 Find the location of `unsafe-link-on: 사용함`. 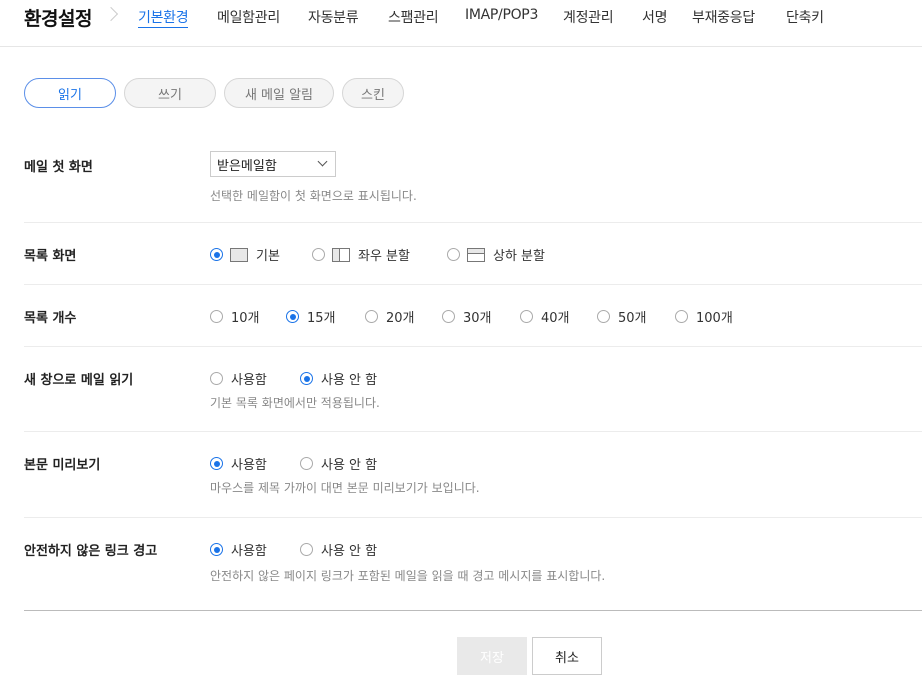

unsafe-link-on: 사용함 is located at coordinates (238, 549).